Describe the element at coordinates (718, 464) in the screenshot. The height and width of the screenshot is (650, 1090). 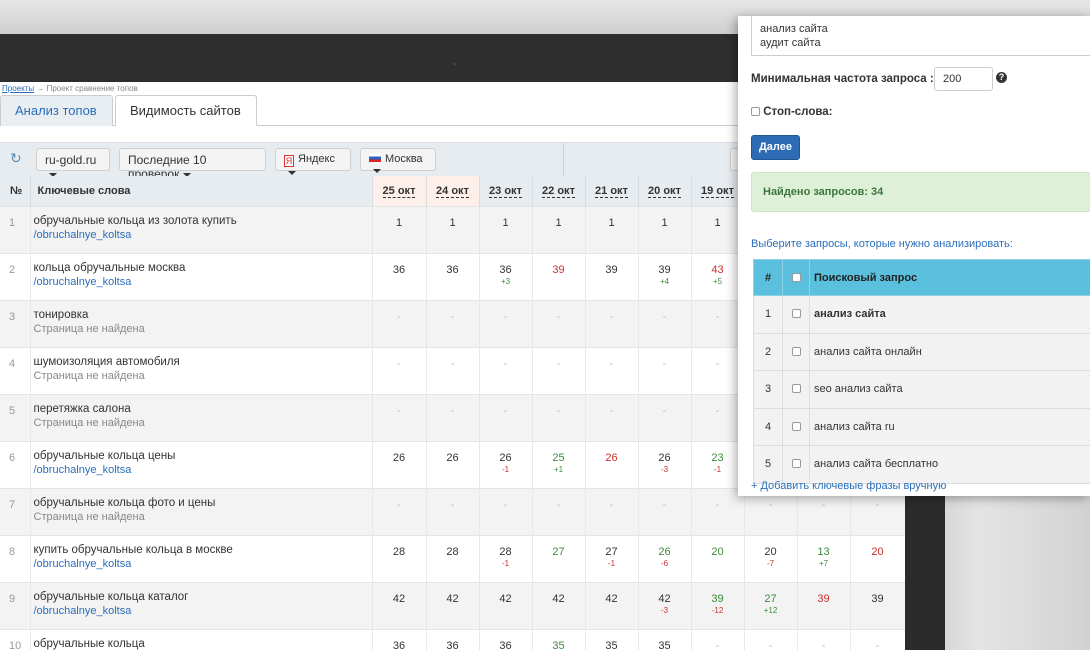
I see `position-cell: 23 -1` at that location.